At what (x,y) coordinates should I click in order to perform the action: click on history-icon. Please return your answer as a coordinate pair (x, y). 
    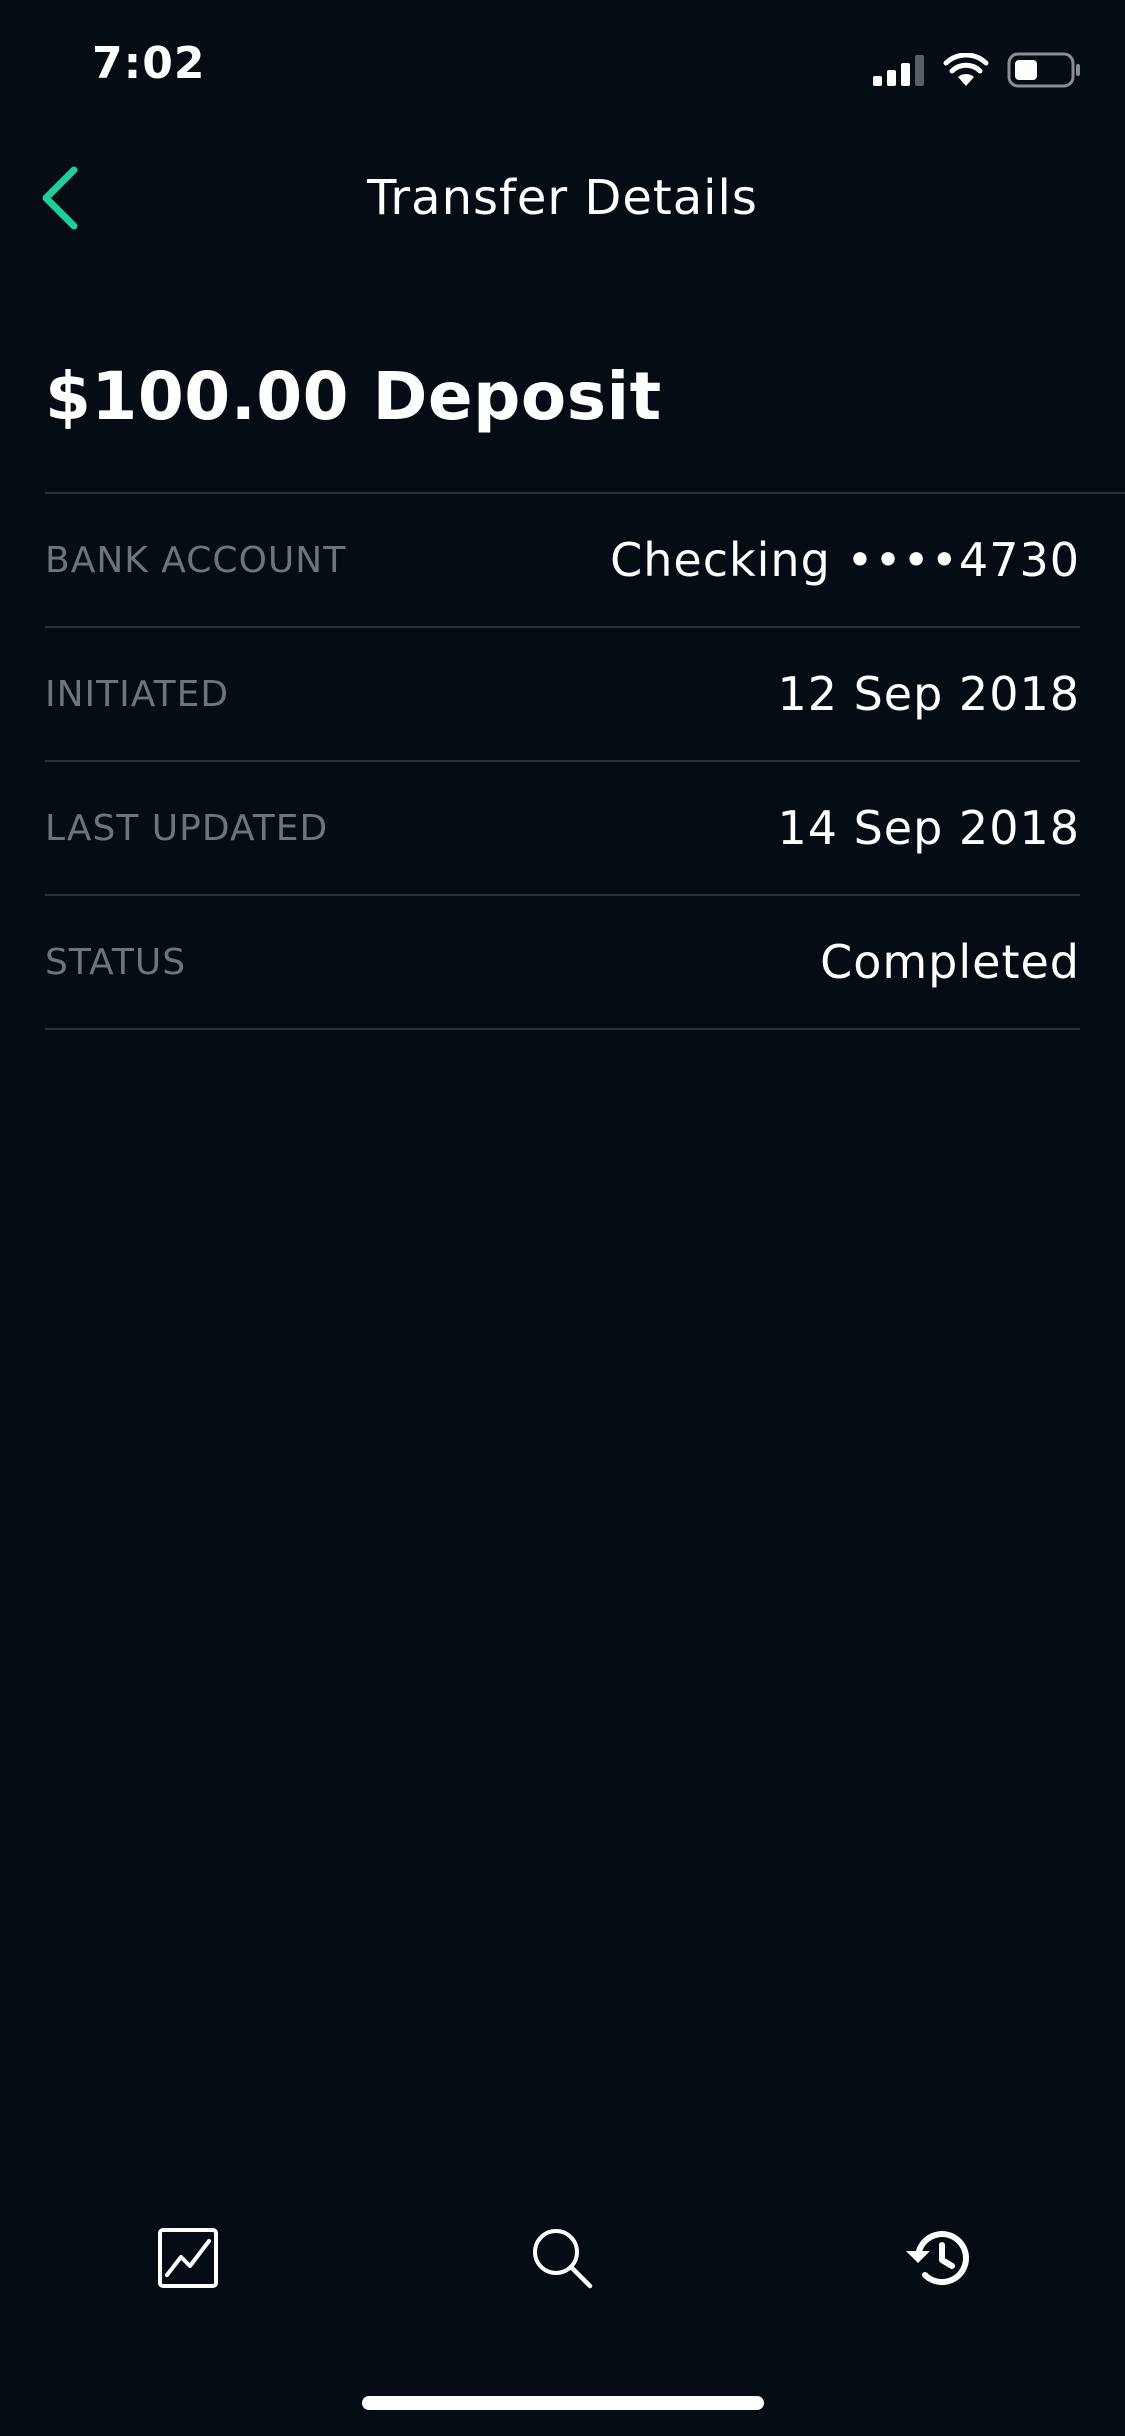
    Looking at the image, I should click on (938, 2260).